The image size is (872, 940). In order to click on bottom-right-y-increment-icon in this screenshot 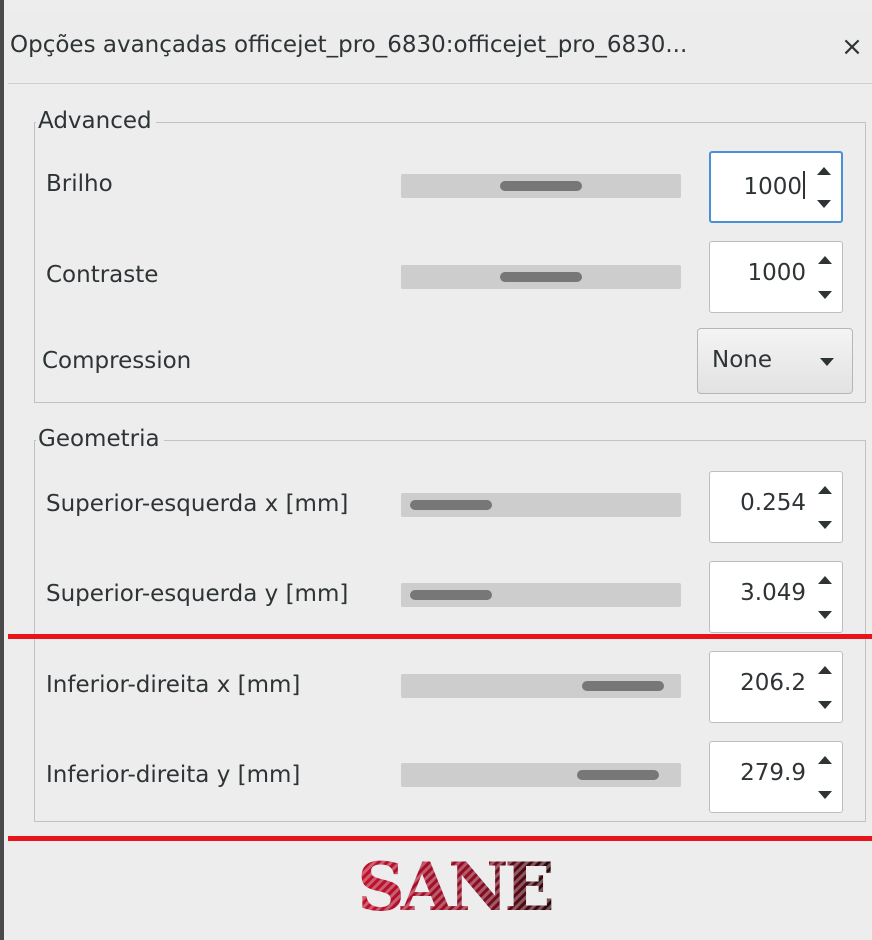, I will do `click(825, 759)`.